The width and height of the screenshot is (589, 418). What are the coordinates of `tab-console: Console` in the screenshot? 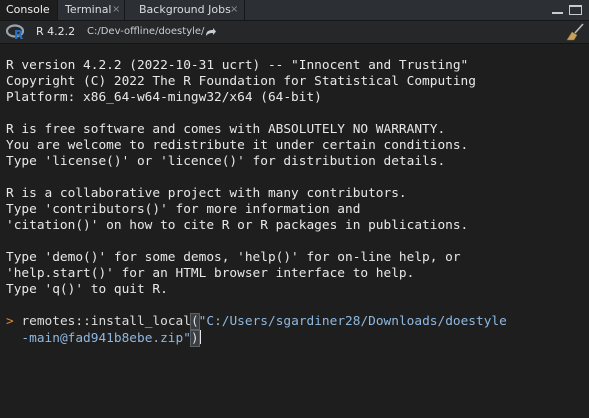 It's located at (29, 10).